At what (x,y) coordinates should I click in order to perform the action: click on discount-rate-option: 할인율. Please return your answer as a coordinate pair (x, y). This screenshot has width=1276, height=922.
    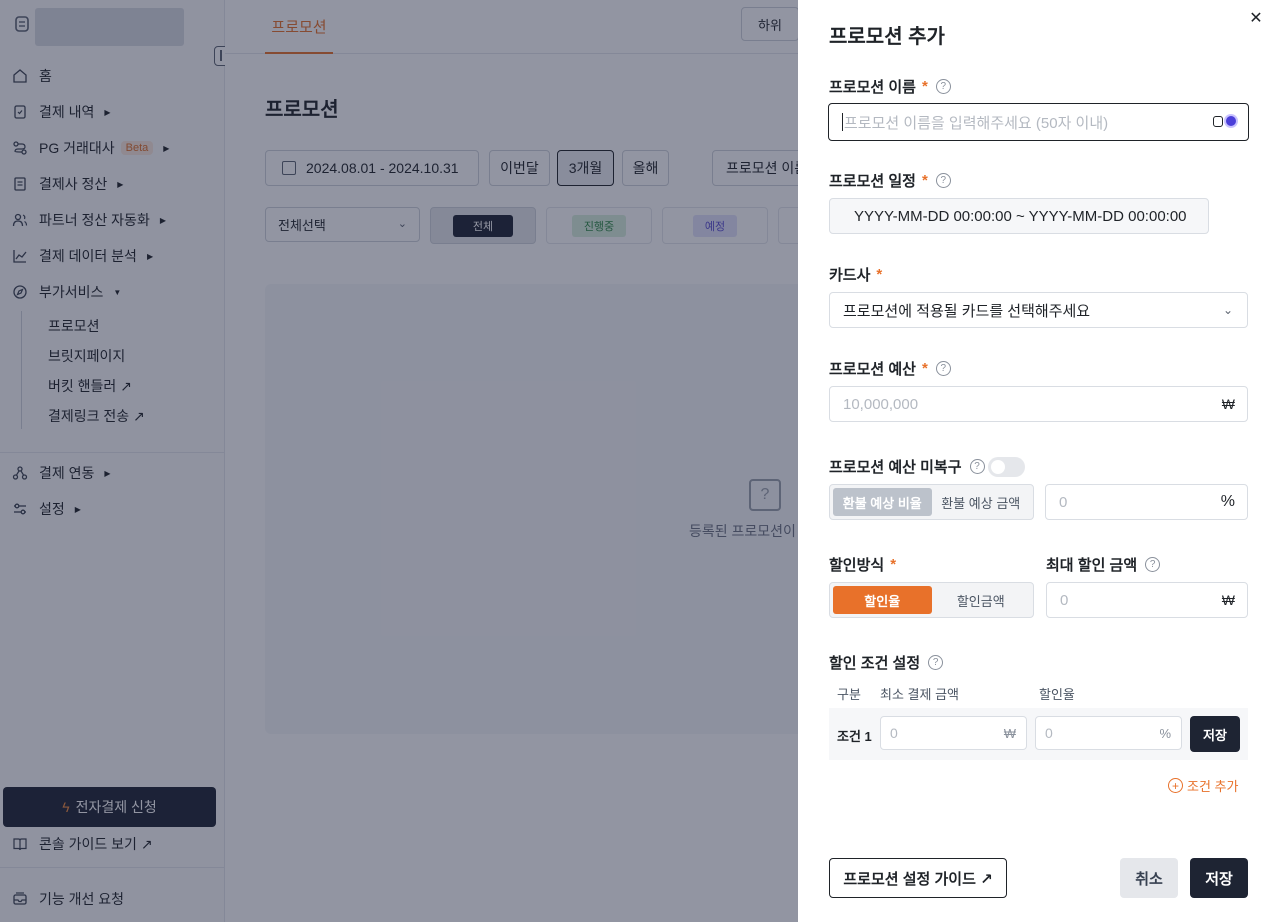
    Looking at the image, I should click on (882, 600).